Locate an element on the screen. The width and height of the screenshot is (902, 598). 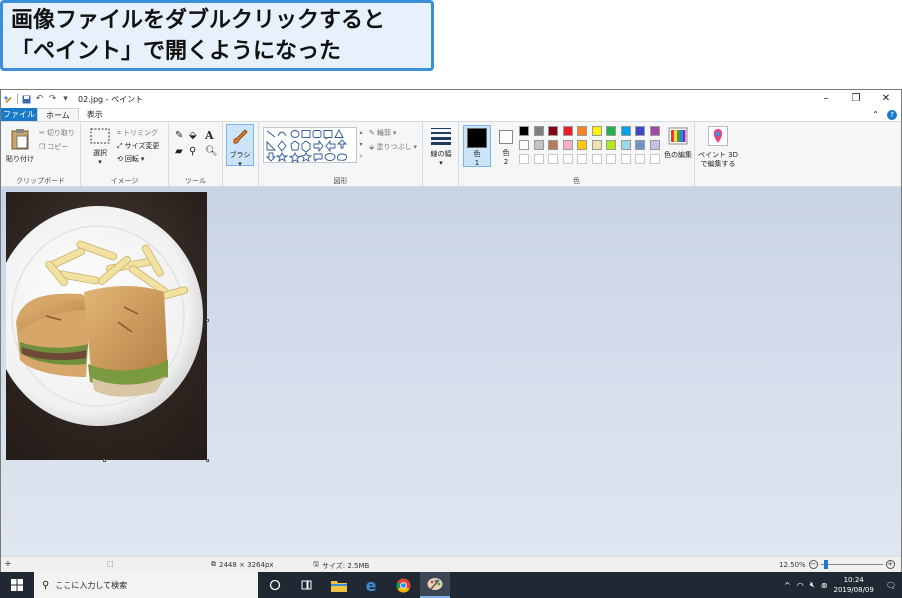
undo-icon: ↶ is located at coordinates (39, 99).